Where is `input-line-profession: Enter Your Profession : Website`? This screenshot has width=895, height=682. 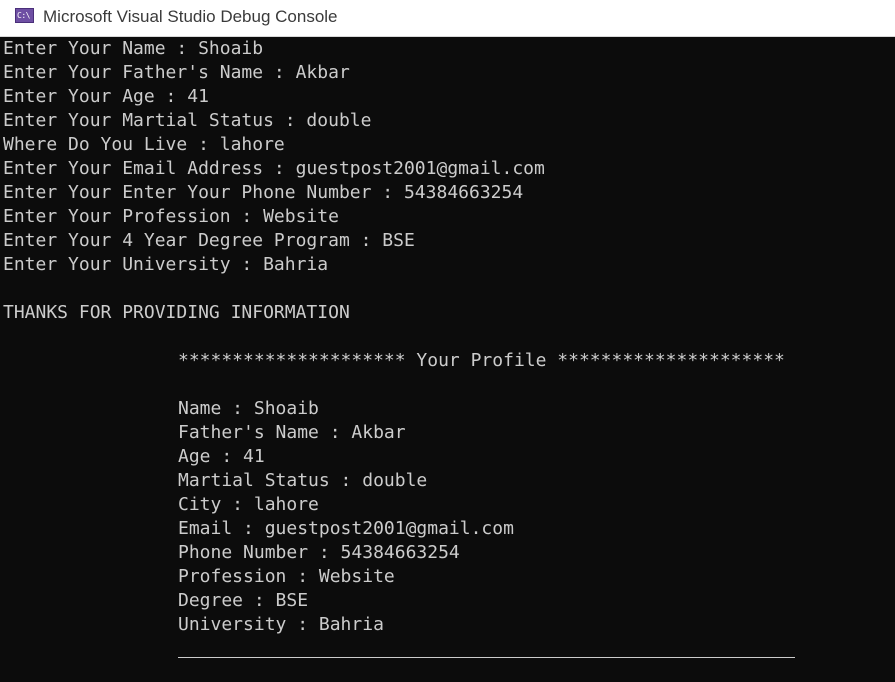 input-line-profession: Enter Your Profession : Website is located at coordinates (171, 216).